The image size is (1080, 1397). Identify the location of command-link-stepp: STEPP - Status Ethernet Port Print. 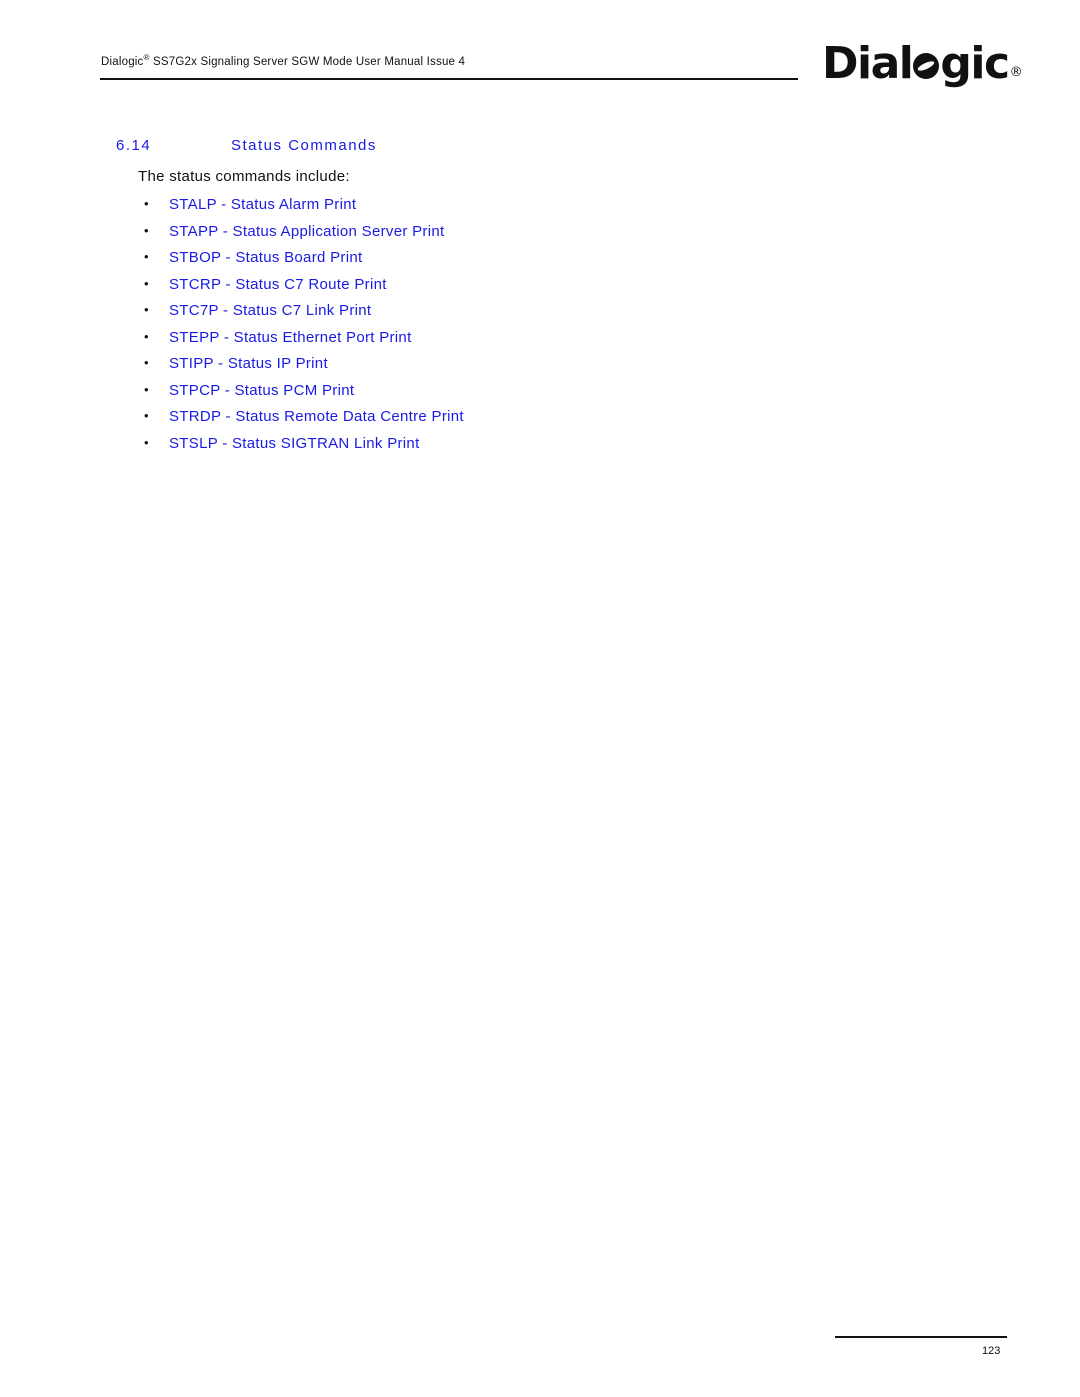
(290, 337).